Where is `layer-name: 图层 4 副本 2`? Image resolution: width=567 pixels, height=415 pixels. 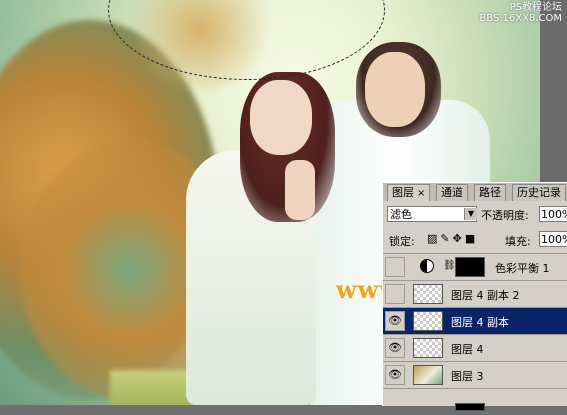
layer-name: 图层 4 副本 2 is located at coordinates (485, 295).